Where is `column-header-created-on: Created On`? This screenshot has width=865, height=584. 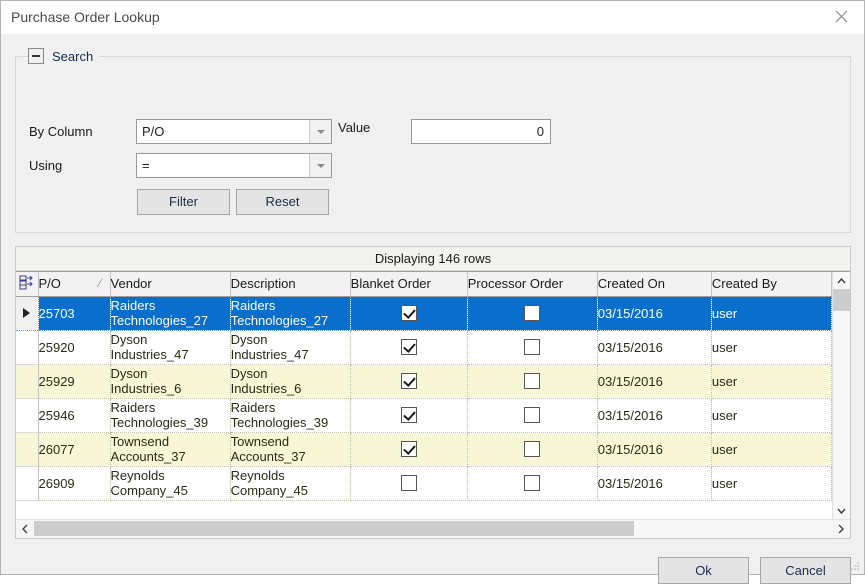
column-header-created-on: Created On is located at coordinates (654, 284).